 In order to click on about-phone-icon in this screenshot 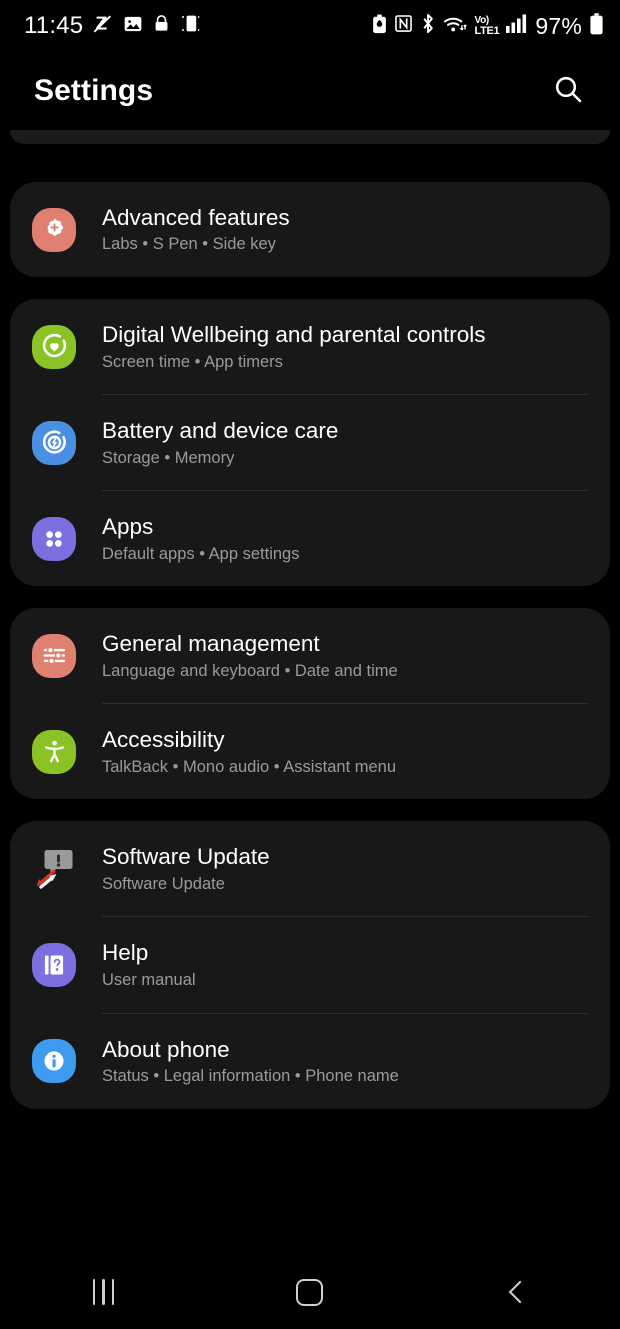, I will do `click(54, 1061)`.